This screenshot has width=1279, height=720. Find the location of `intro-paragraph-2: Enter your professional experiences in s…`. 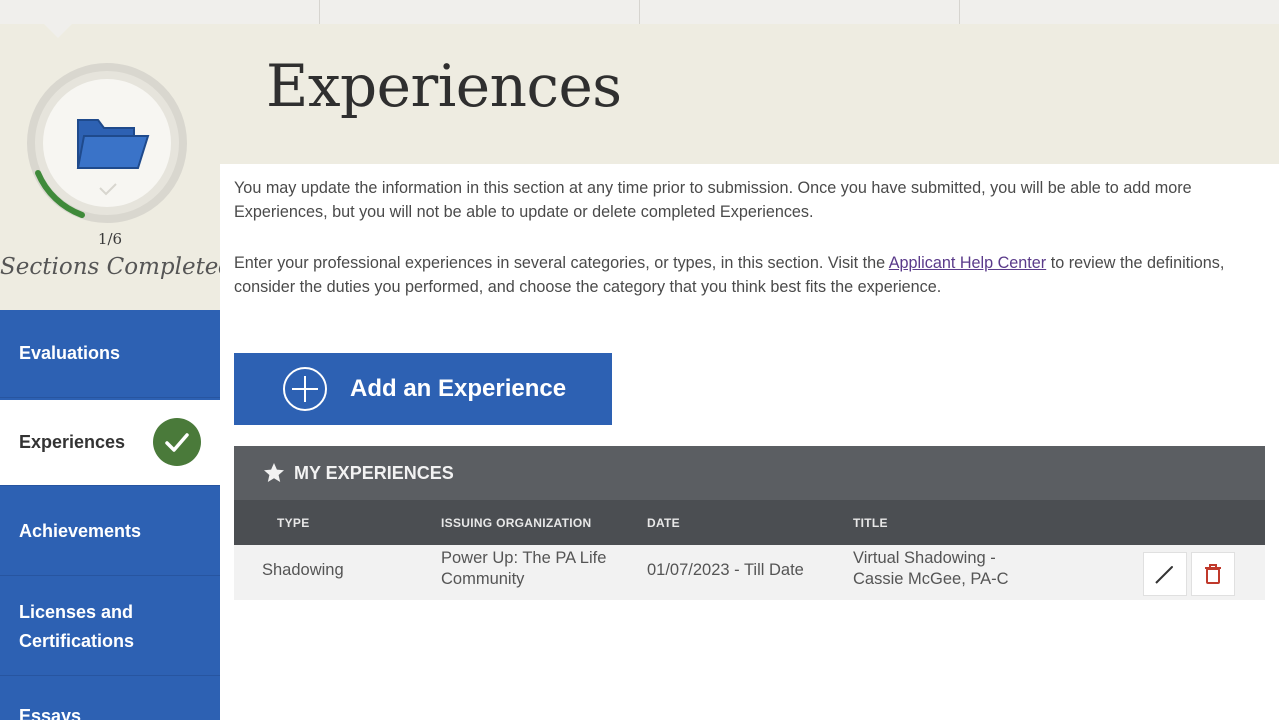

intro-paragraph-2: Enter your professional experiences in s… is located at coordinates (749, 275).